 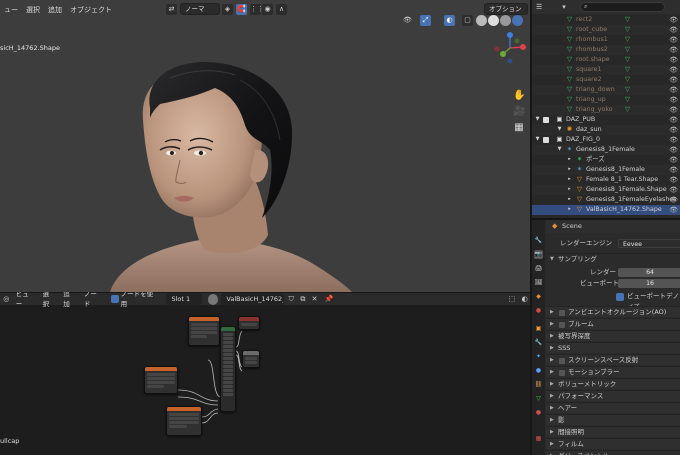 What do you see at coordinates (606, 160) in the screenshot?
I see `outliner-row: ▸ ✶ ポーズ 👁` at bounding box center [606, 160].